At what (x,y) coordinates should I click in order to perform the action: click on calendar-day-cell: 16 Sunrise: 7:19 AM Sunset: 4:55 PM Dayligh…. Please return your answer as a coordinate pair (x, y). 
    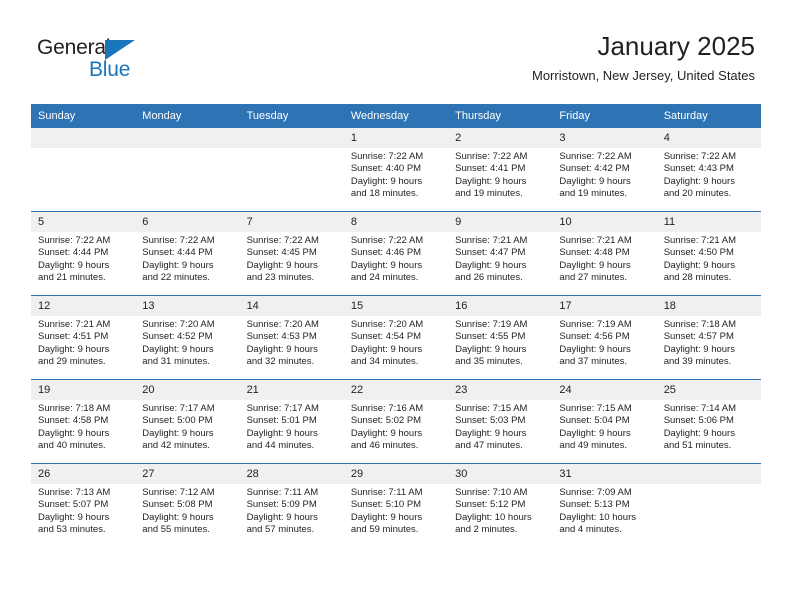
    Looking at the image, I should click on (500, 337).